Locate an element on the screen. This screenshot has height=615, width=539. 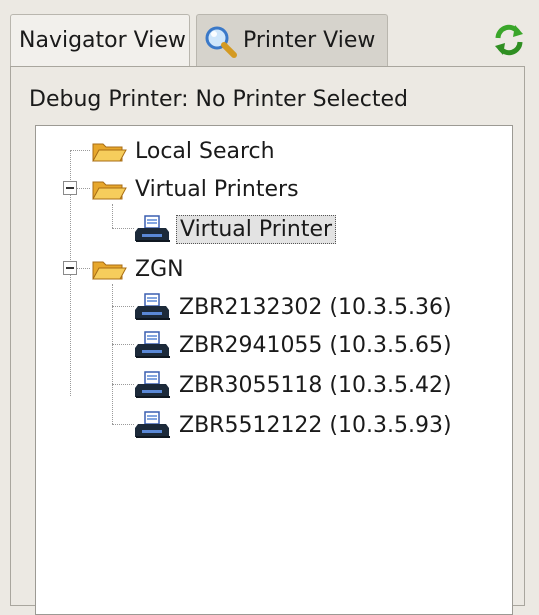
tree-node-printer: ZBR3055118 (10.3.5.42) is located at coordinates (294, 385).